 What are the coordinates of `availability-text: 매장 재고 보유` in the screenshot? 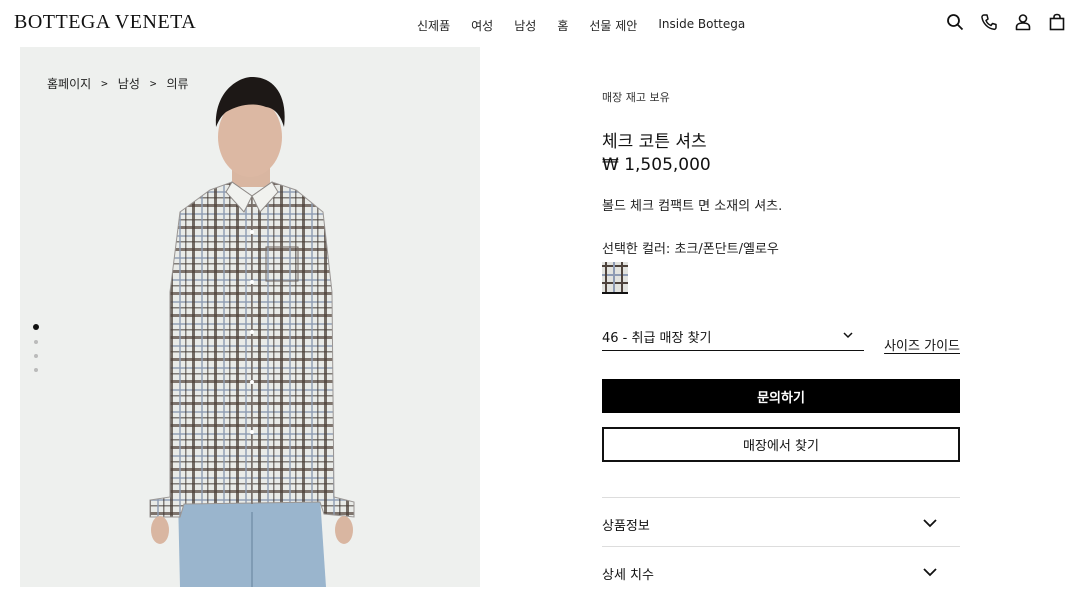 It's located at (636, 97).